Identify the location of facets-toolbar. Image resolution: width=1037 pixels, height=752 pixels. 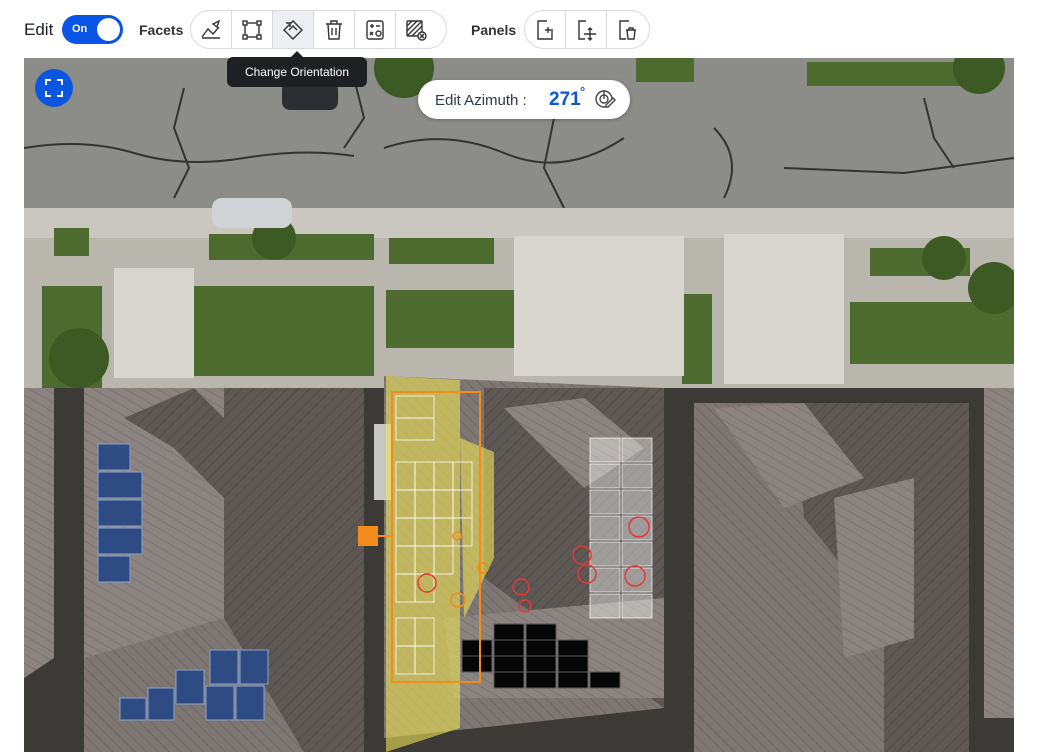
(318, 29).